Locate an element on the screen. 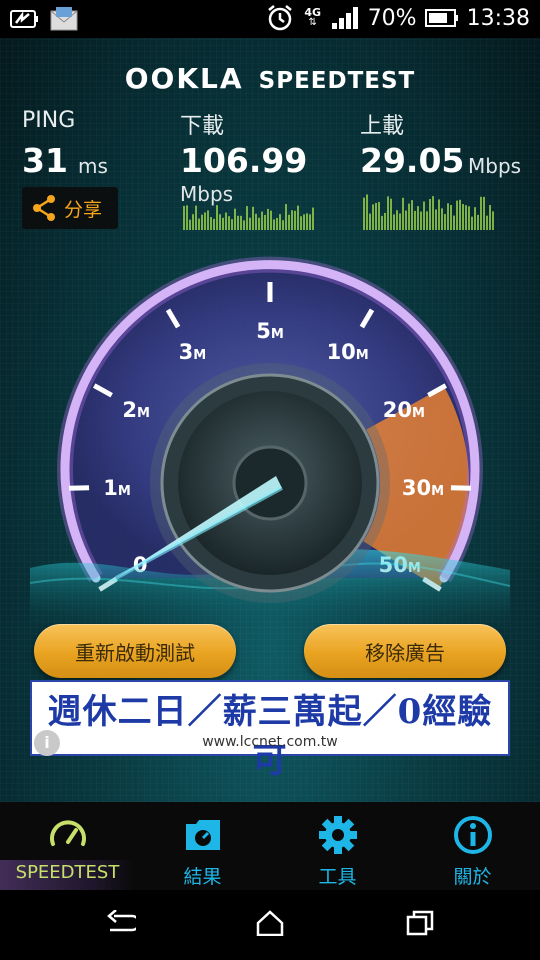  brand-header: OOKLA SPEEDTEST is located at coordinates (270, 78).